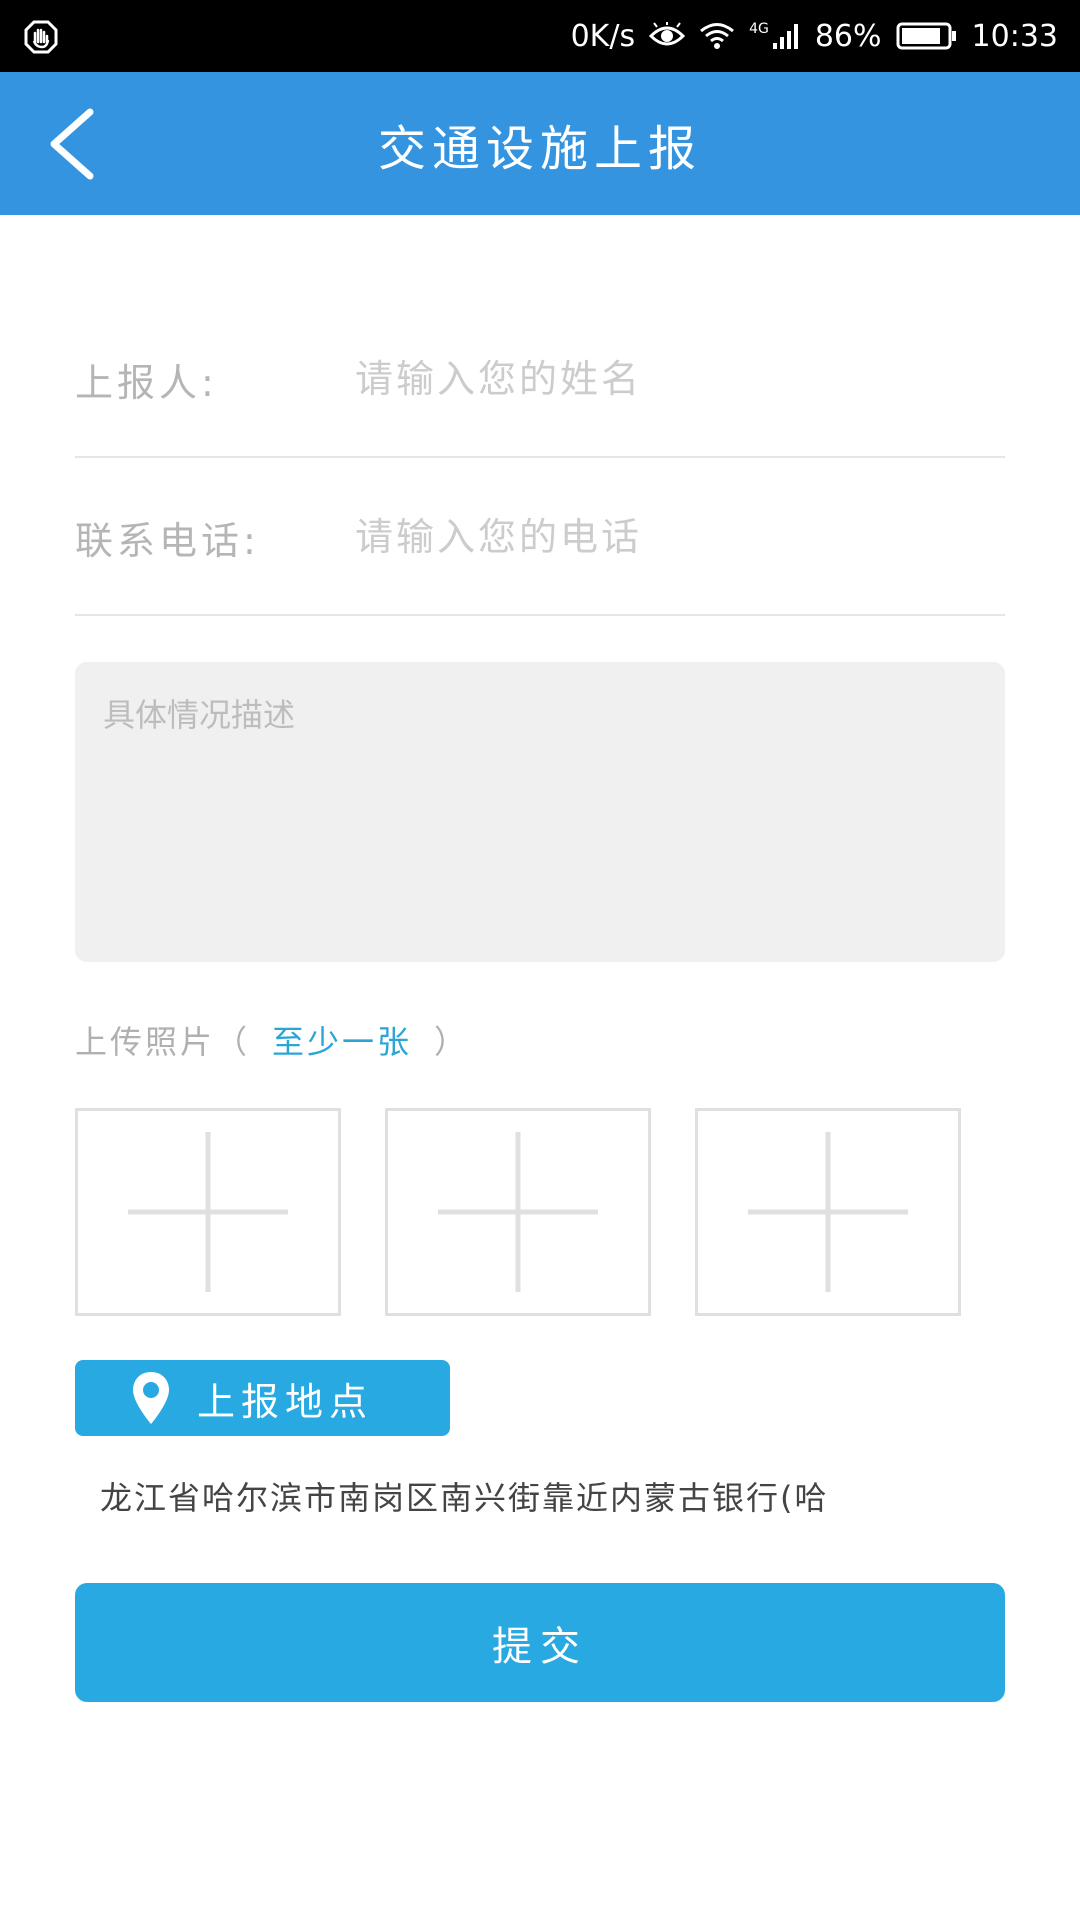 The image size is (1080, 1920). What do you see at coordinates (540, 1642) in the screenshot?
I see `submit-button: 提交` at bounding box center [540, 1642].